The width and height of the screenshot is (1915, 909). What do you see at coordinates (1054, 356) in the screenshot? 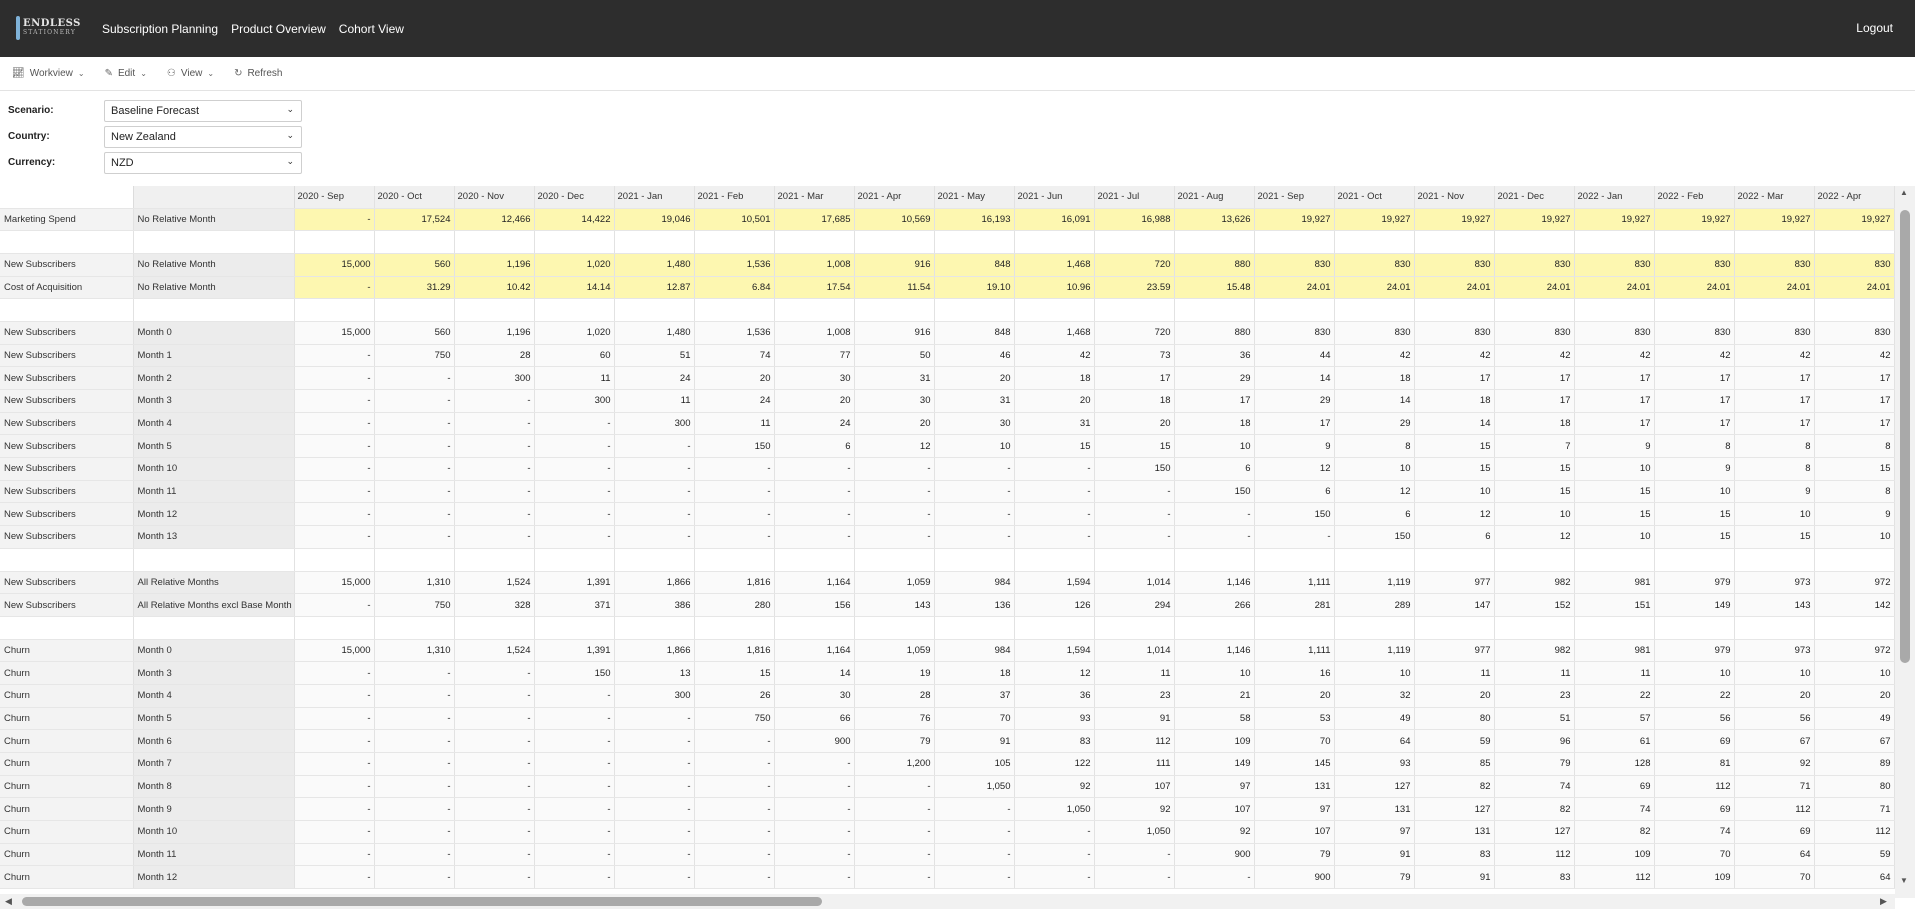
I see `value-cell: 42` at bounding box center [1054, 356].